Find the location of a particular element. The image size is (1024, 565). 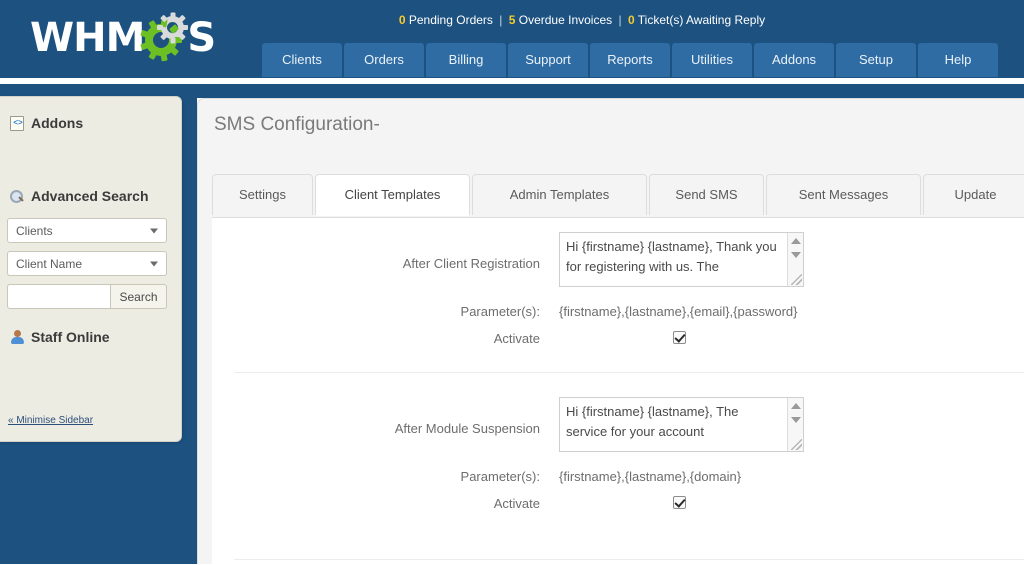

sidebar-item-addons: Addons is located at coordinates (46, 123).